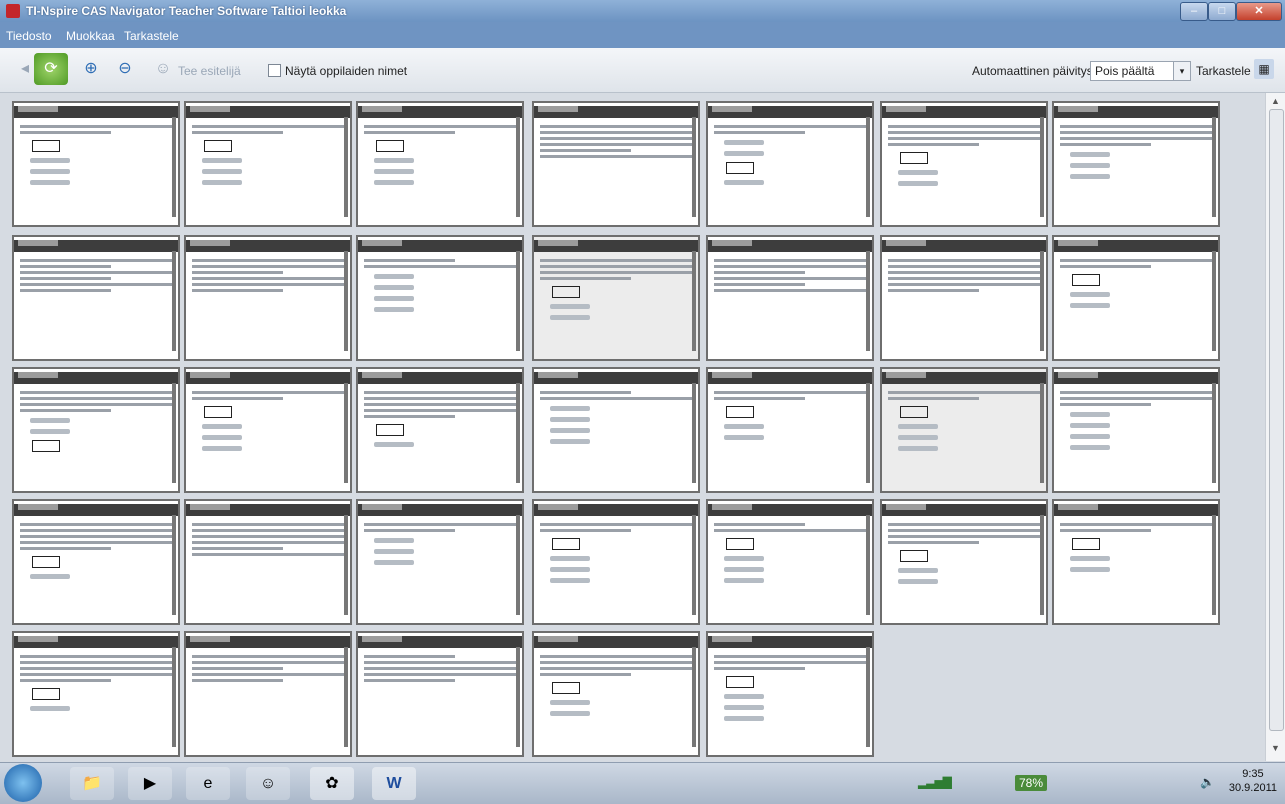  Describe the element at coordinates (1253, 774) in the screenshot. I see `clock-time: 9:35` at that location.